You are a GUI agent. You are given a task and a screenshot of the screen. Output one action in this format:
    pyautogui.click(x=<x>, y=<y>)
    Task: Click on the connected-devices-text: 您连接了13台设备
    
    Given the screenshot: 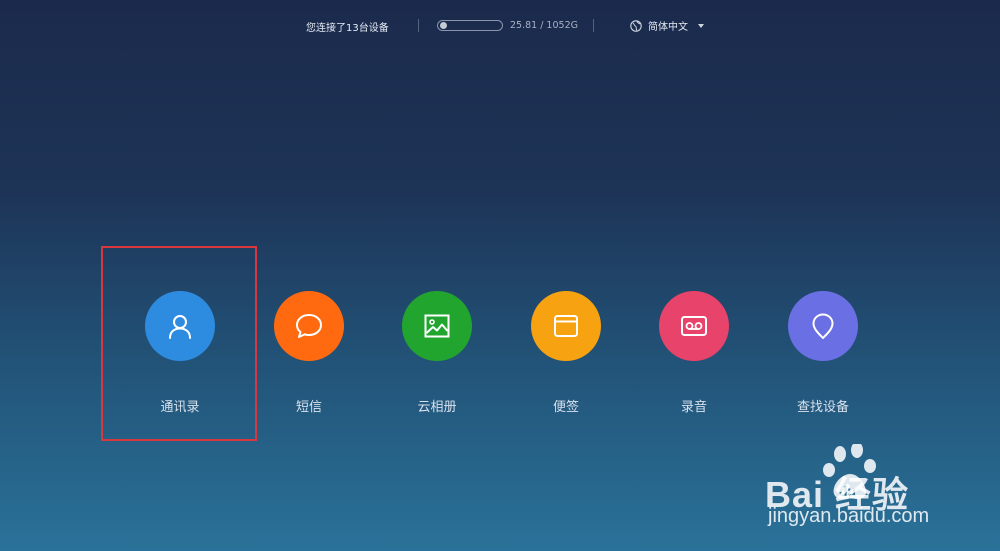 What is the action you would take?
    pyautogui.click(x=347, y=28)
    